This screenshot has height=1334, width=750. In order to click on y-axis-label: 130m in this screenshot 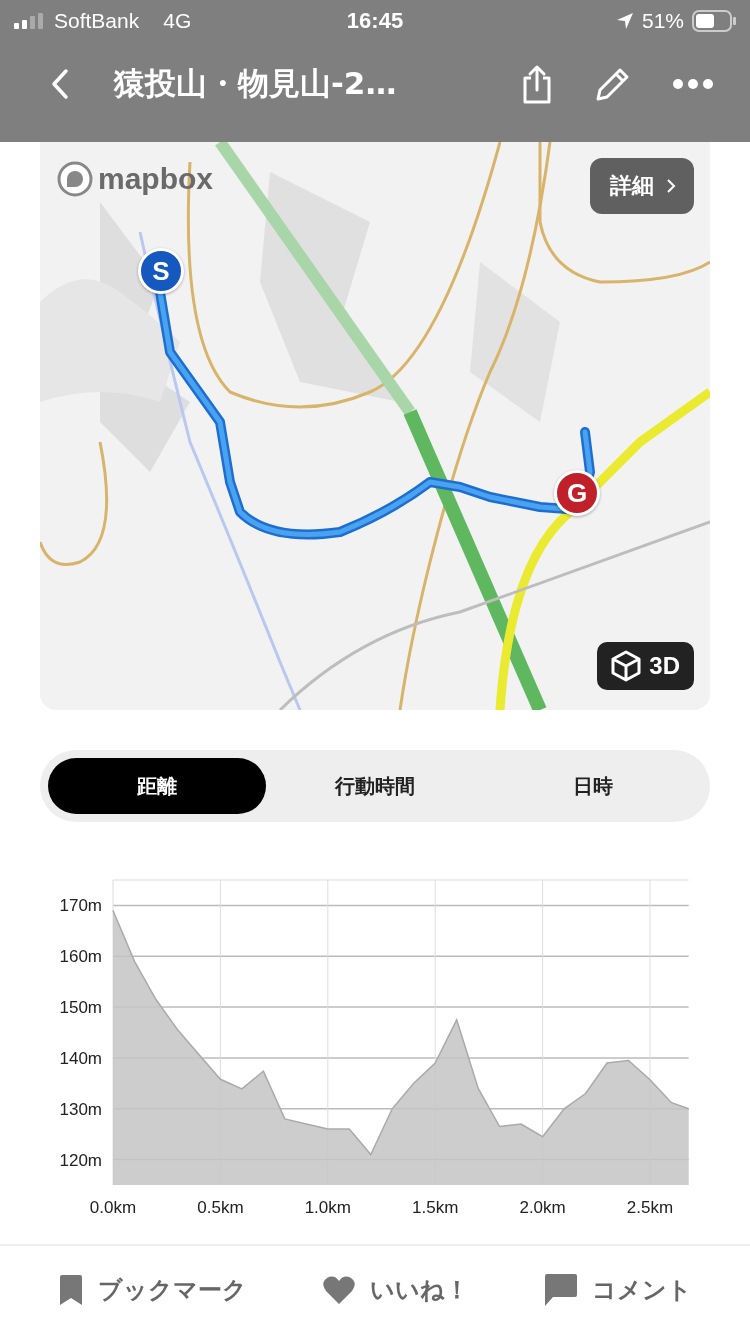, I will do `click(80, 1109)`.